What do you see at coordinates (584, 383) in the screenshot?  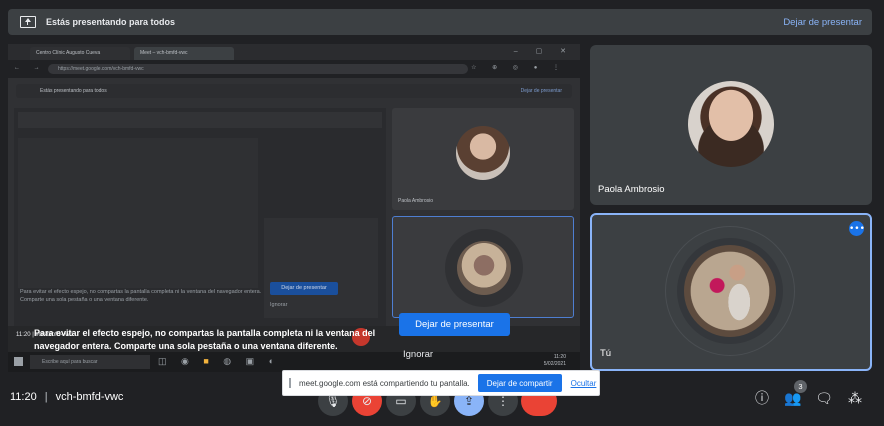 I see `hide-link: Ocultar` at bounding box center [584, 383].